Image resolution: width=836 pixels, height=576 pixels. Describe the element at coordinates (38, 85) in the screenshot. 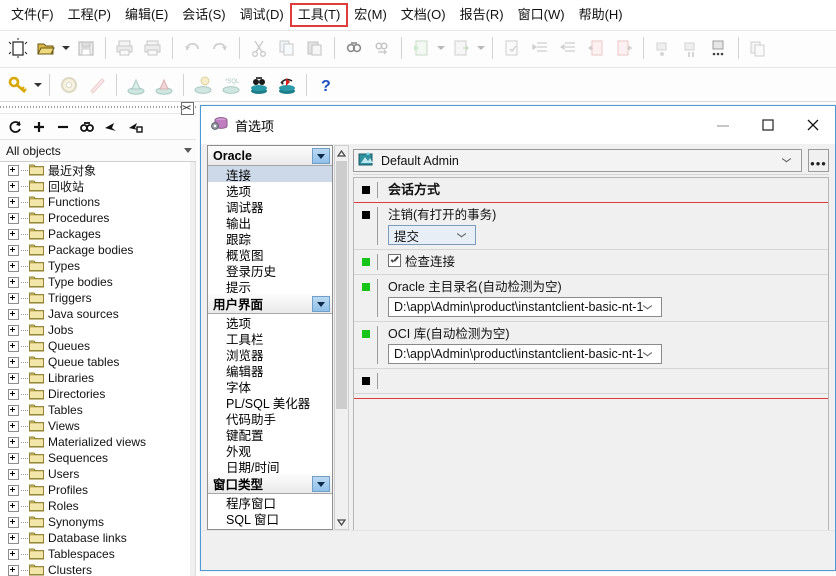

I see `key-caret` at that location.